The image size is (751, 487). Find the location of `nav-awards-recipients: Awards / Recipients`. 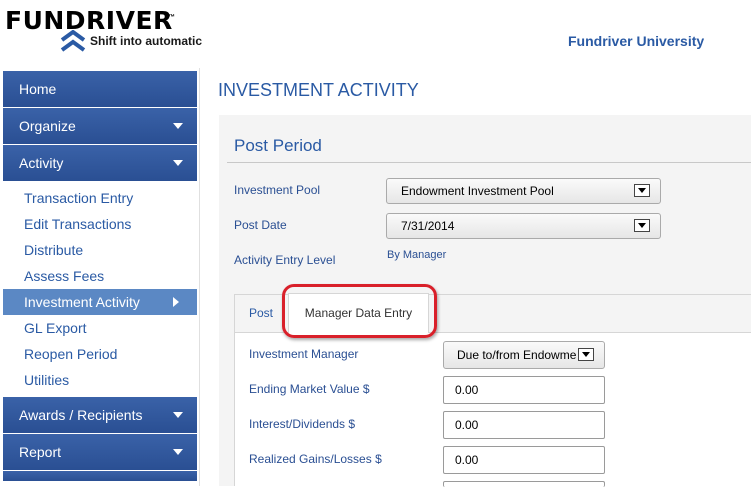

nav-awards-recipients: Awards / Recipients is located at coordinates (100, 415).